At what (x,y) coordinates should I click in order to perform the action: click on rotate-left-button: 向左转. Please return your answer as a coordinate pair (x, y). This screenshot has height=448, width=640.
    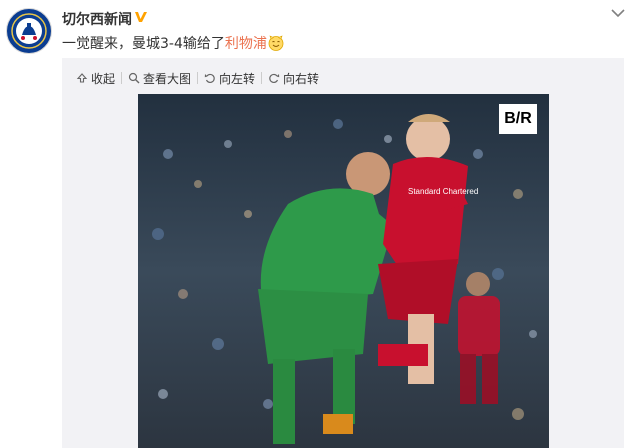
    Looking at the image, I should click on (229, 78).